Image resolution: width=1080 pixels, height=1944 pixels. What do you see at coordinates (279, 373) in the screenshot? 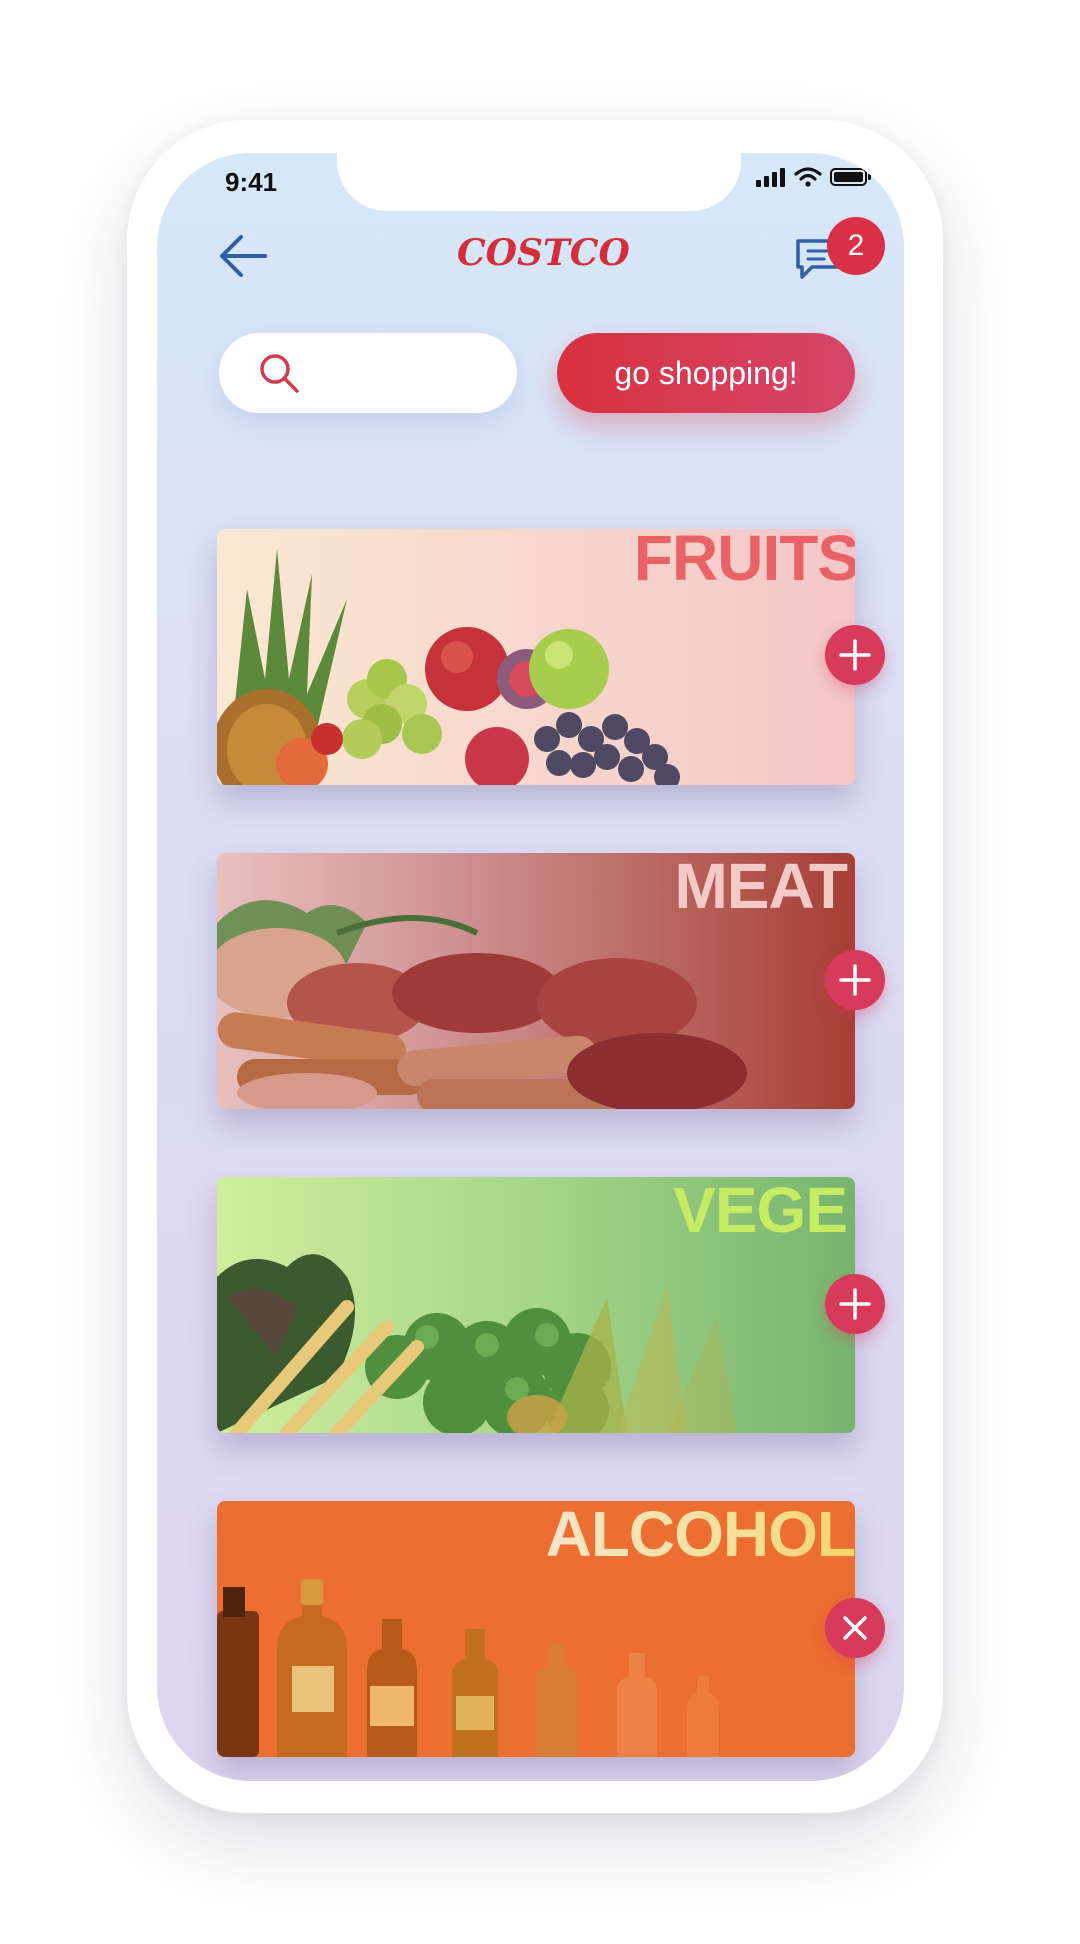
I see `search-icon` at bounding box center [279, 373].